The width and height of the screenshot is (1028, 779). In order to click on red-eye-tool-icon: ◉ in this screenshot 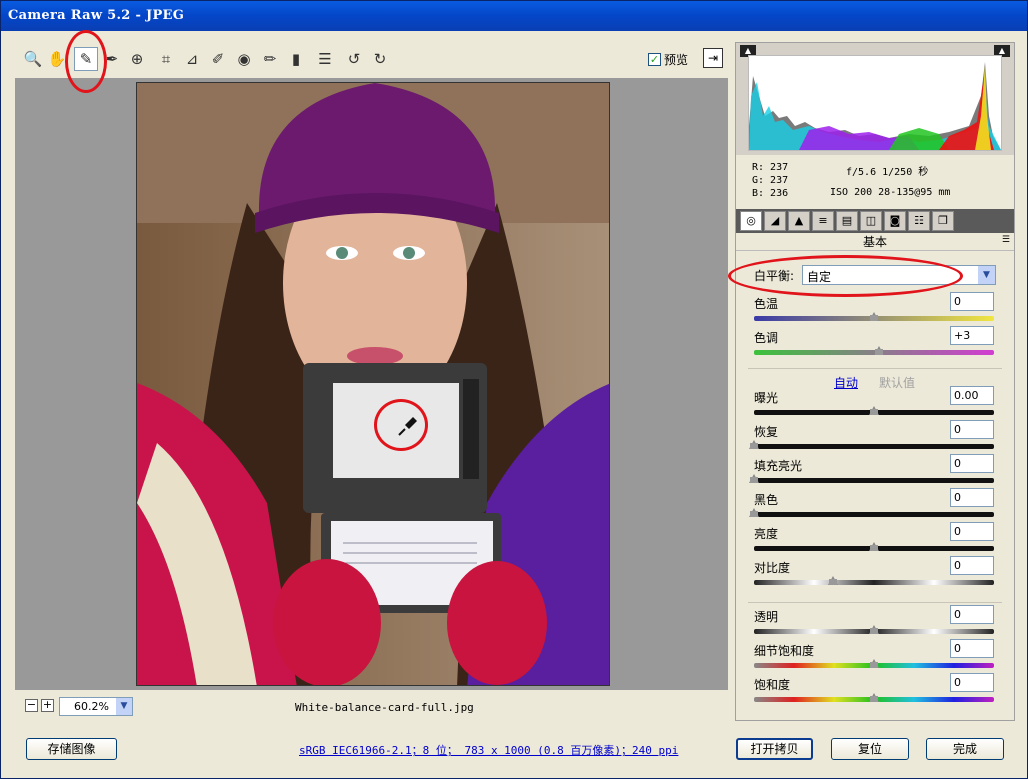, I will do `click(244, 59)`.